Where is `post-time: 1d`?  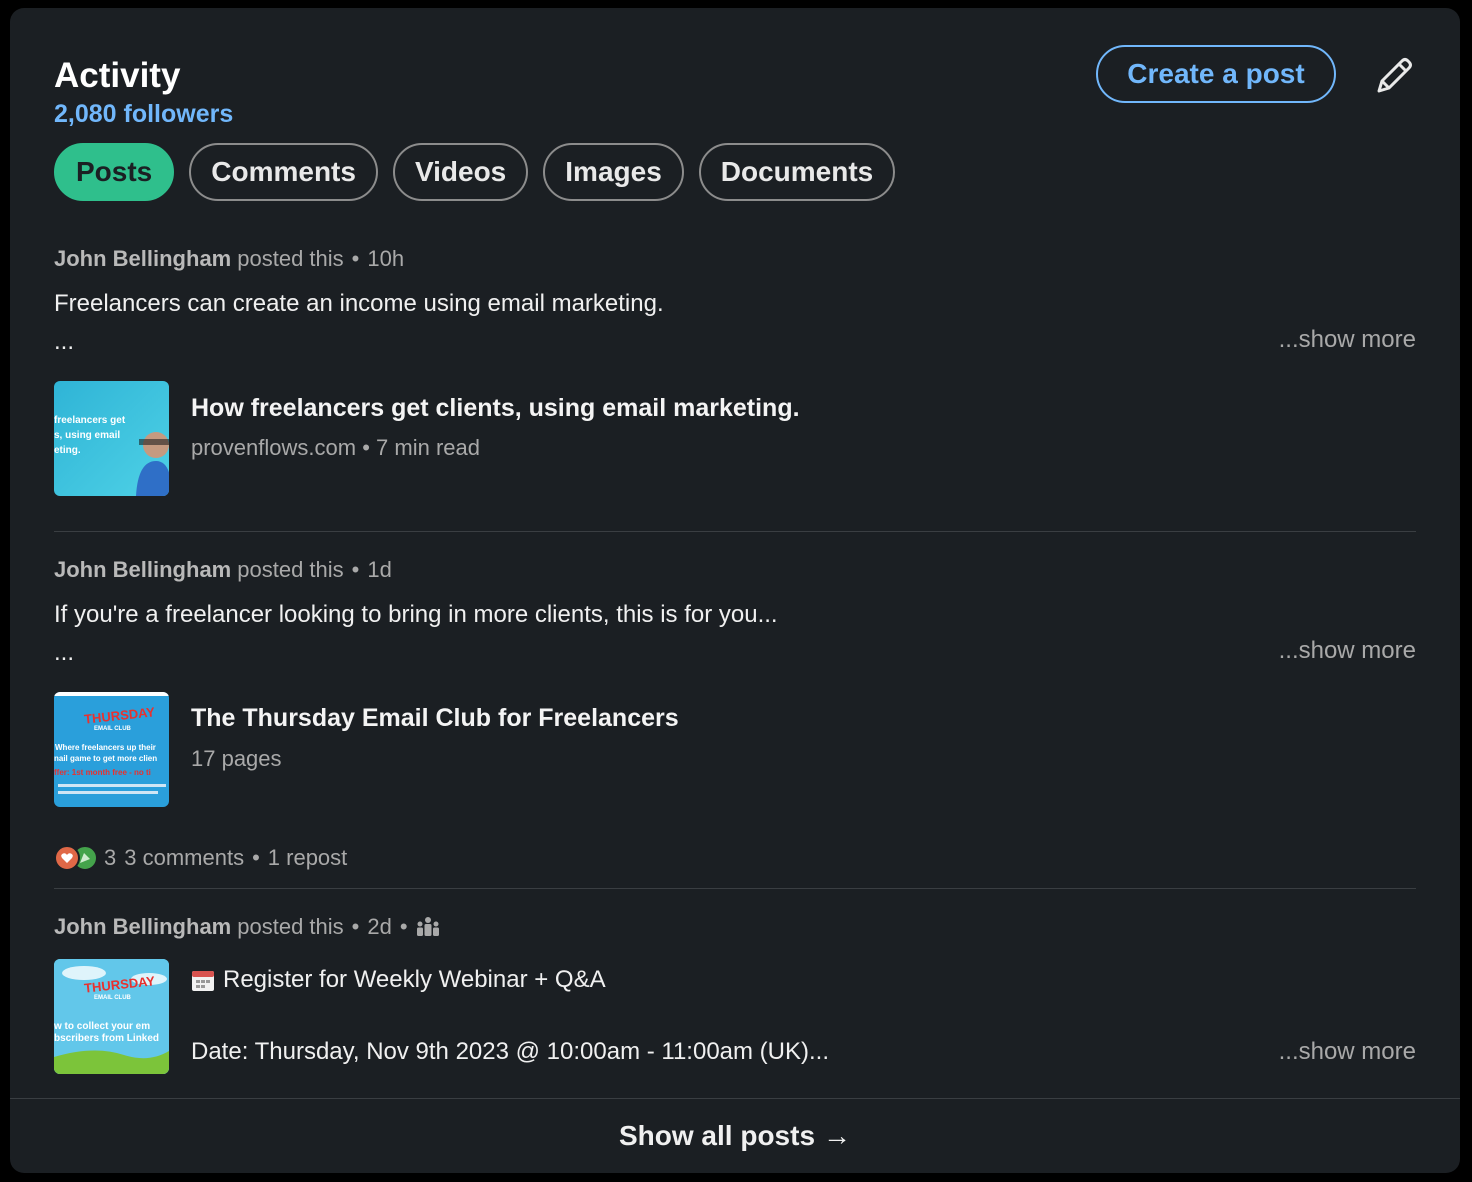
post-time: 1d is located at coordinates (379, 569).